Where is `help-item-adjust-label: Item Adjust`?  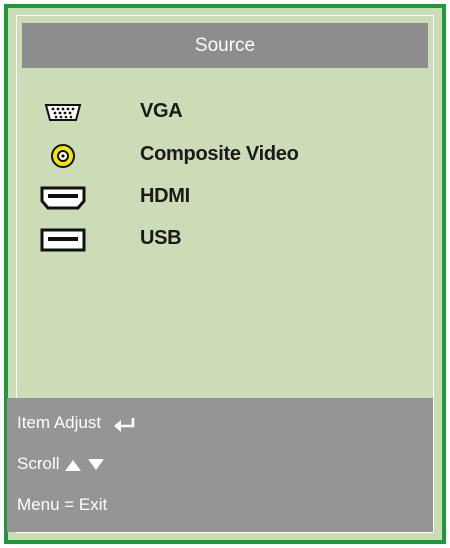
help-item-adjust-label: Item Adjust is located at coordinates (59, 422).